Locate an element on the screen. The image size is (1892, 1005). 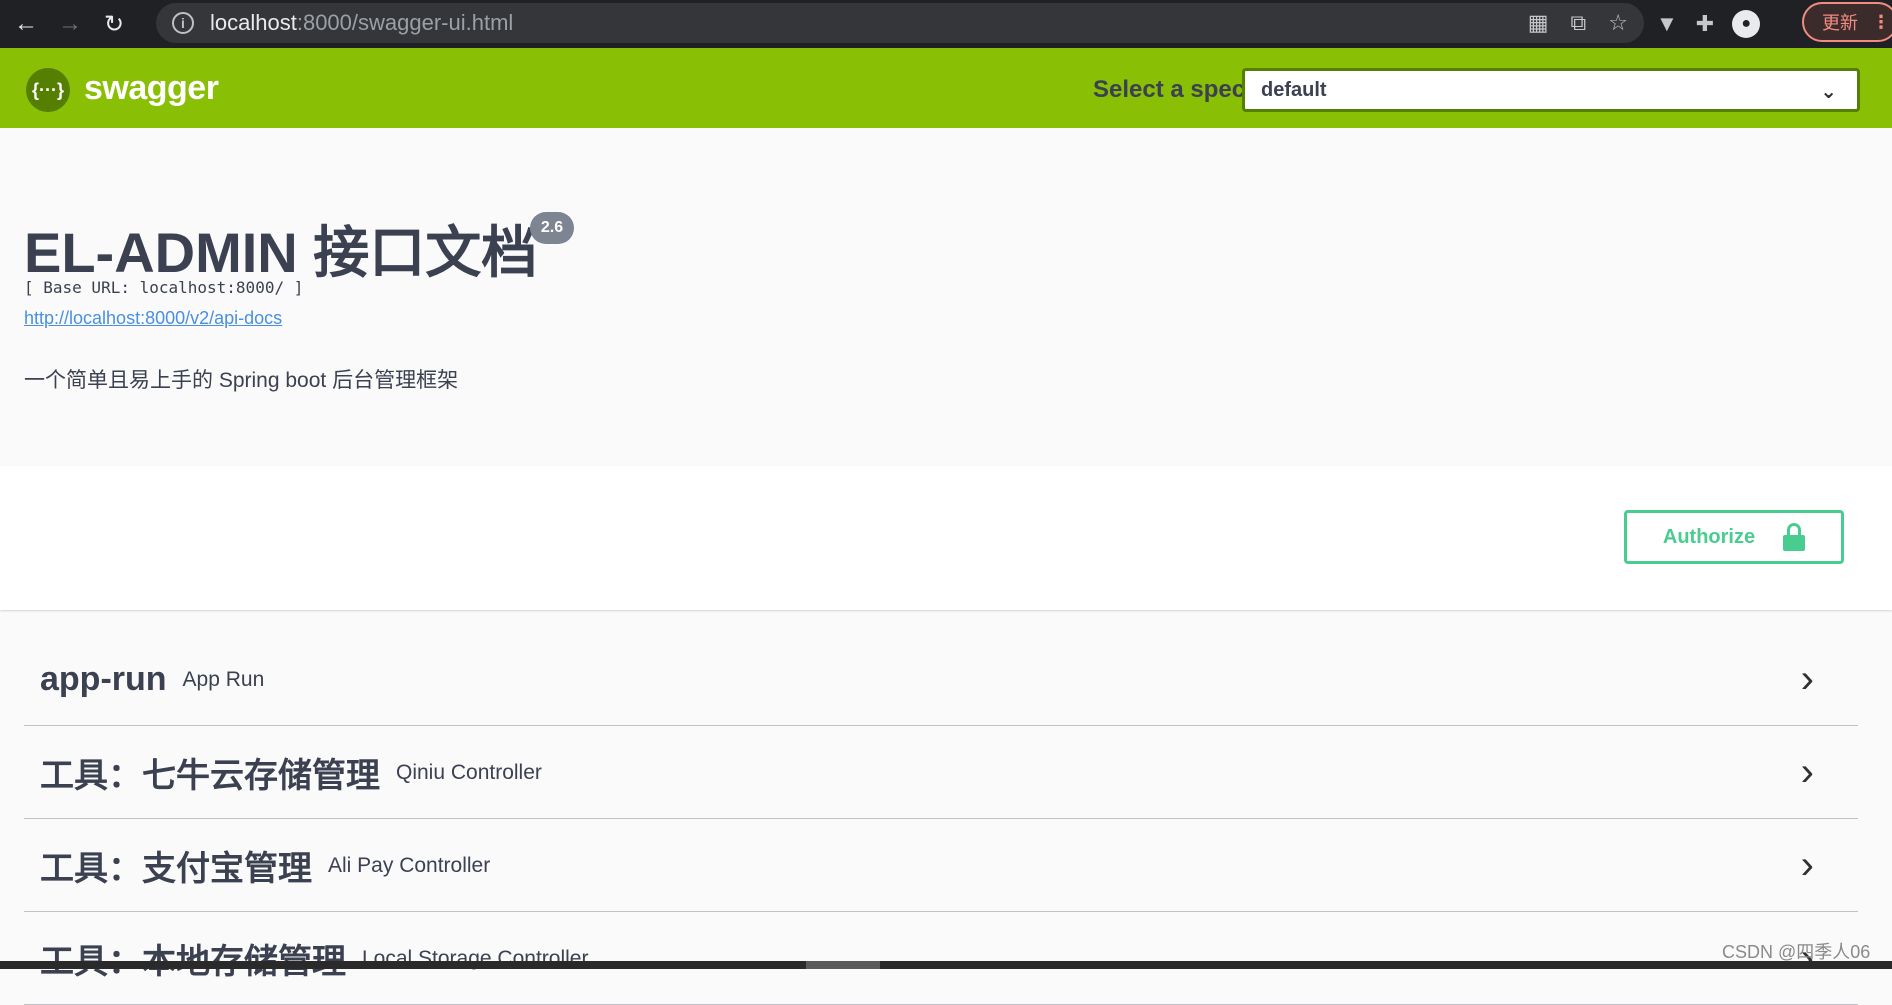
tag-description: App Run is located at coordinates (223, 679).